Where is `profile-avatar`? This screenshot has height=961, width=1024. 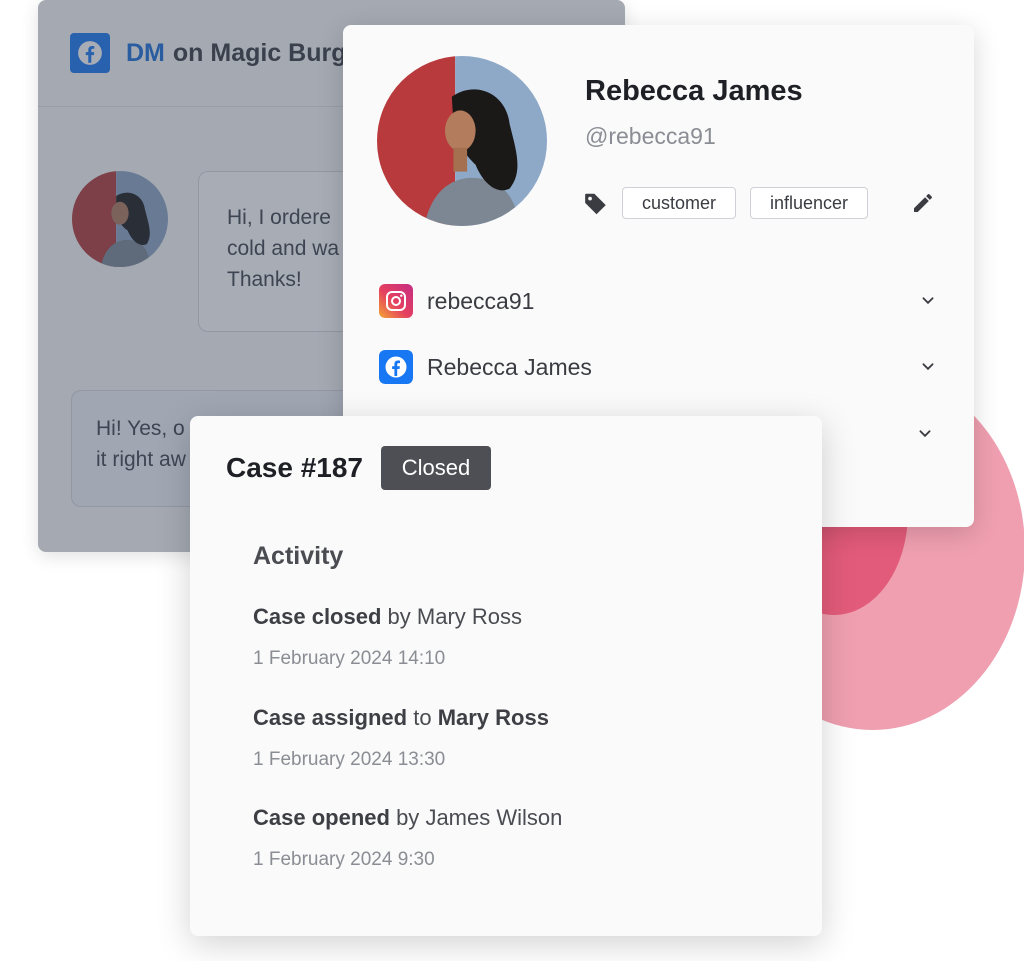
profile-avatar is located at coordinates (462, 141).